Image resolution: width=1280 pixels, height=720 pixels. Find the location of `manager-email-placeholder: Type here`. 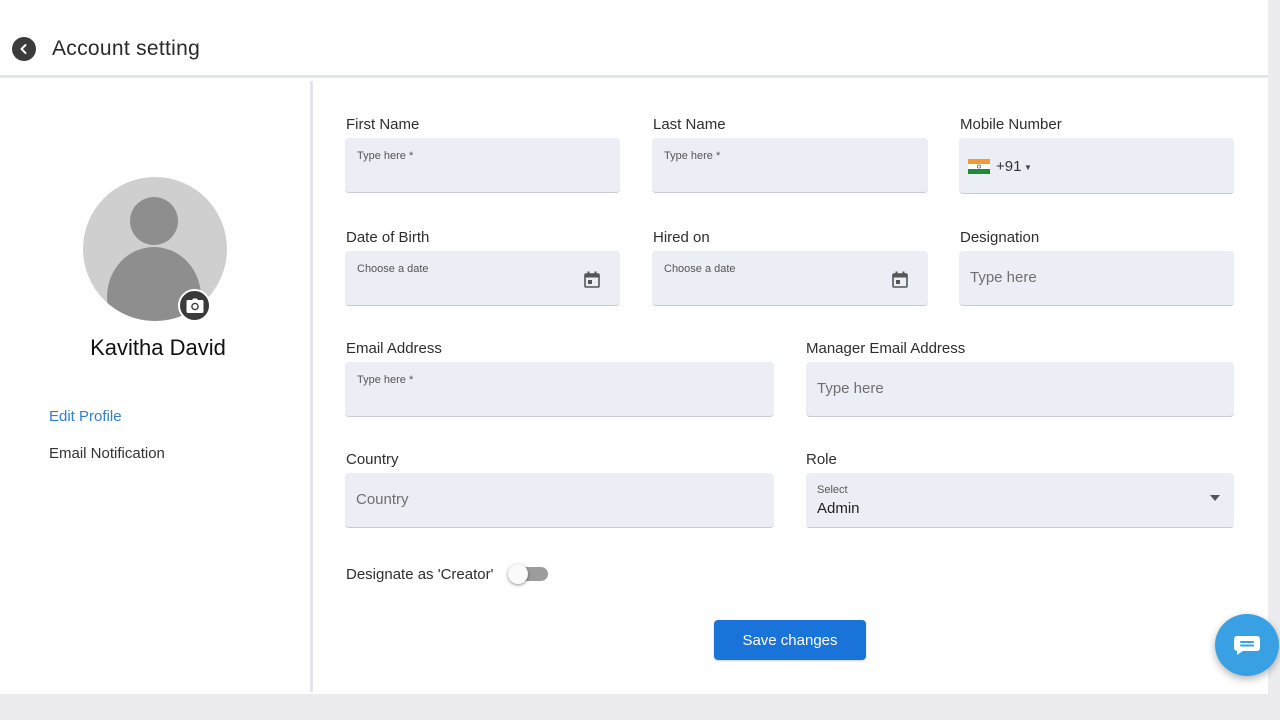

manager-email-placeholder: Type here is located at coordinates (850, 388).